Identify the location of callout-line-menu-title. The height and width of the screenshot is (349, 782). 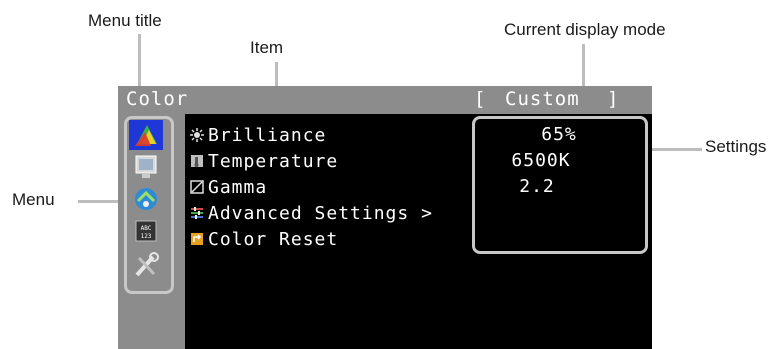
(139, 63).